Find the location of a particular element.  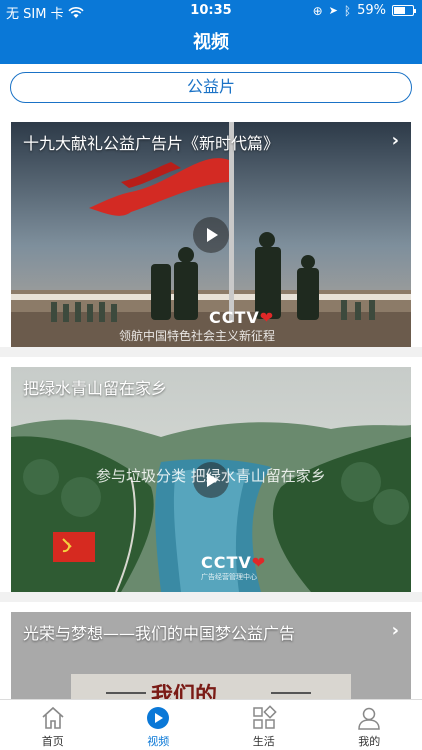

play-button-icon is located at coordinates (211, 235).